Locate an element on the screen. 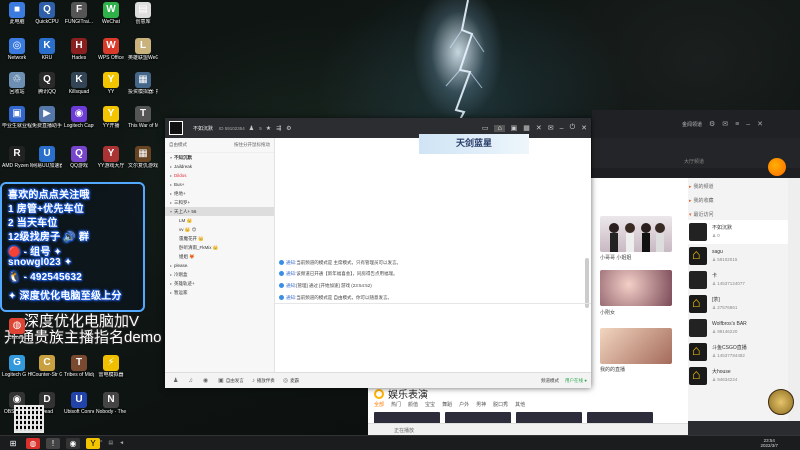  netease-icon: ◍ is located at coordinates (33, 443).